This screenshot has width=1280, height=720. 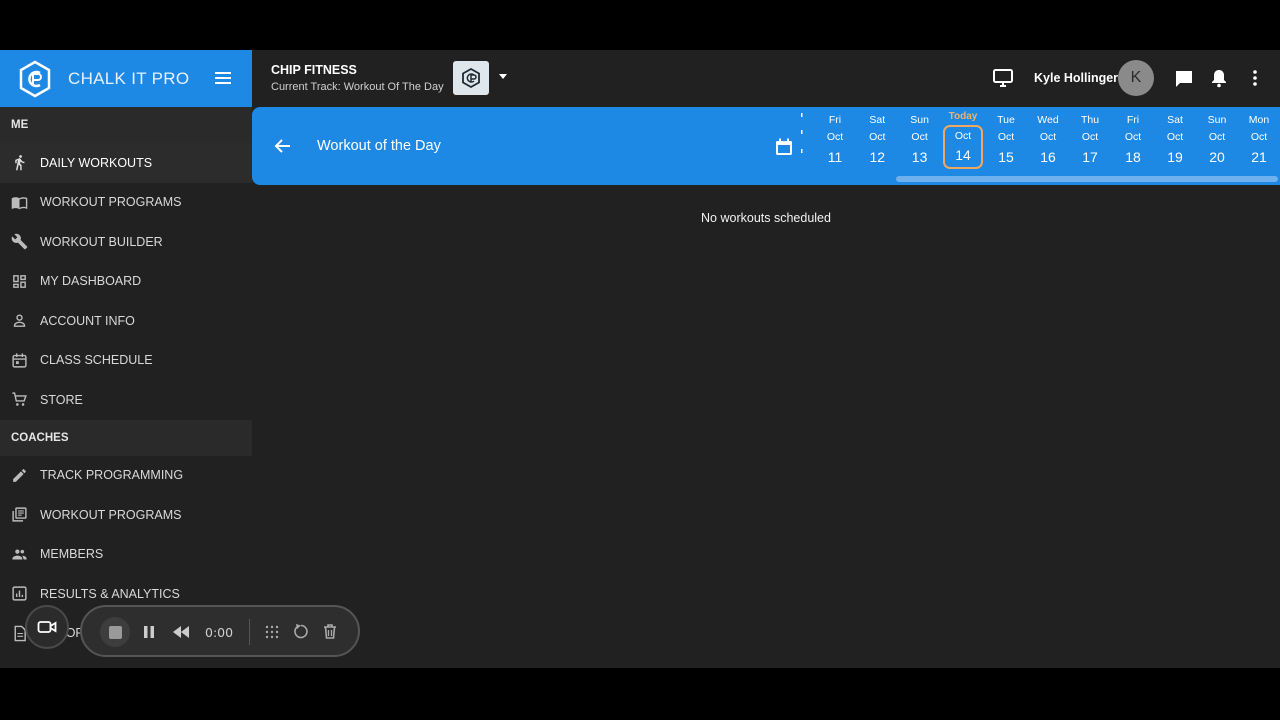 I want to click on day-item: Wed Oct 16, so click(x=1048, y=142).